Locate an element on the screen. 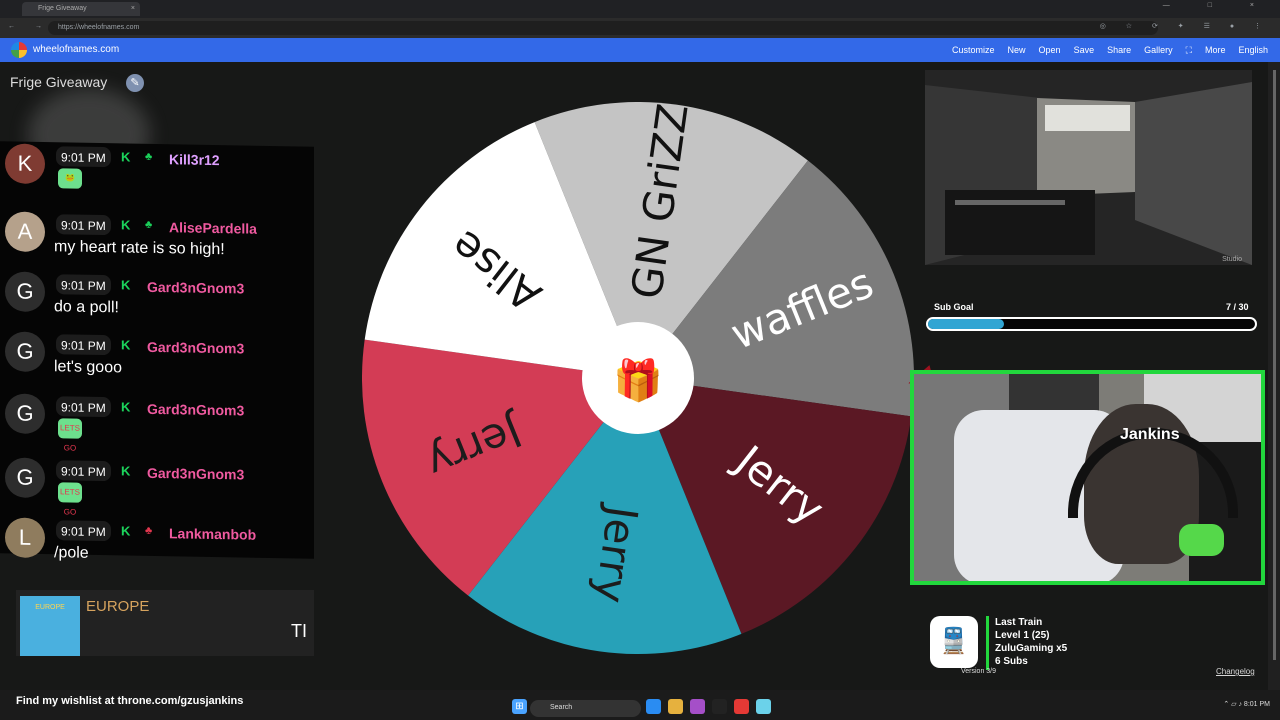 This screenshot has width=1280, height=720. wheel-center-icon: 🎁 is located at coordinates (638, 380).